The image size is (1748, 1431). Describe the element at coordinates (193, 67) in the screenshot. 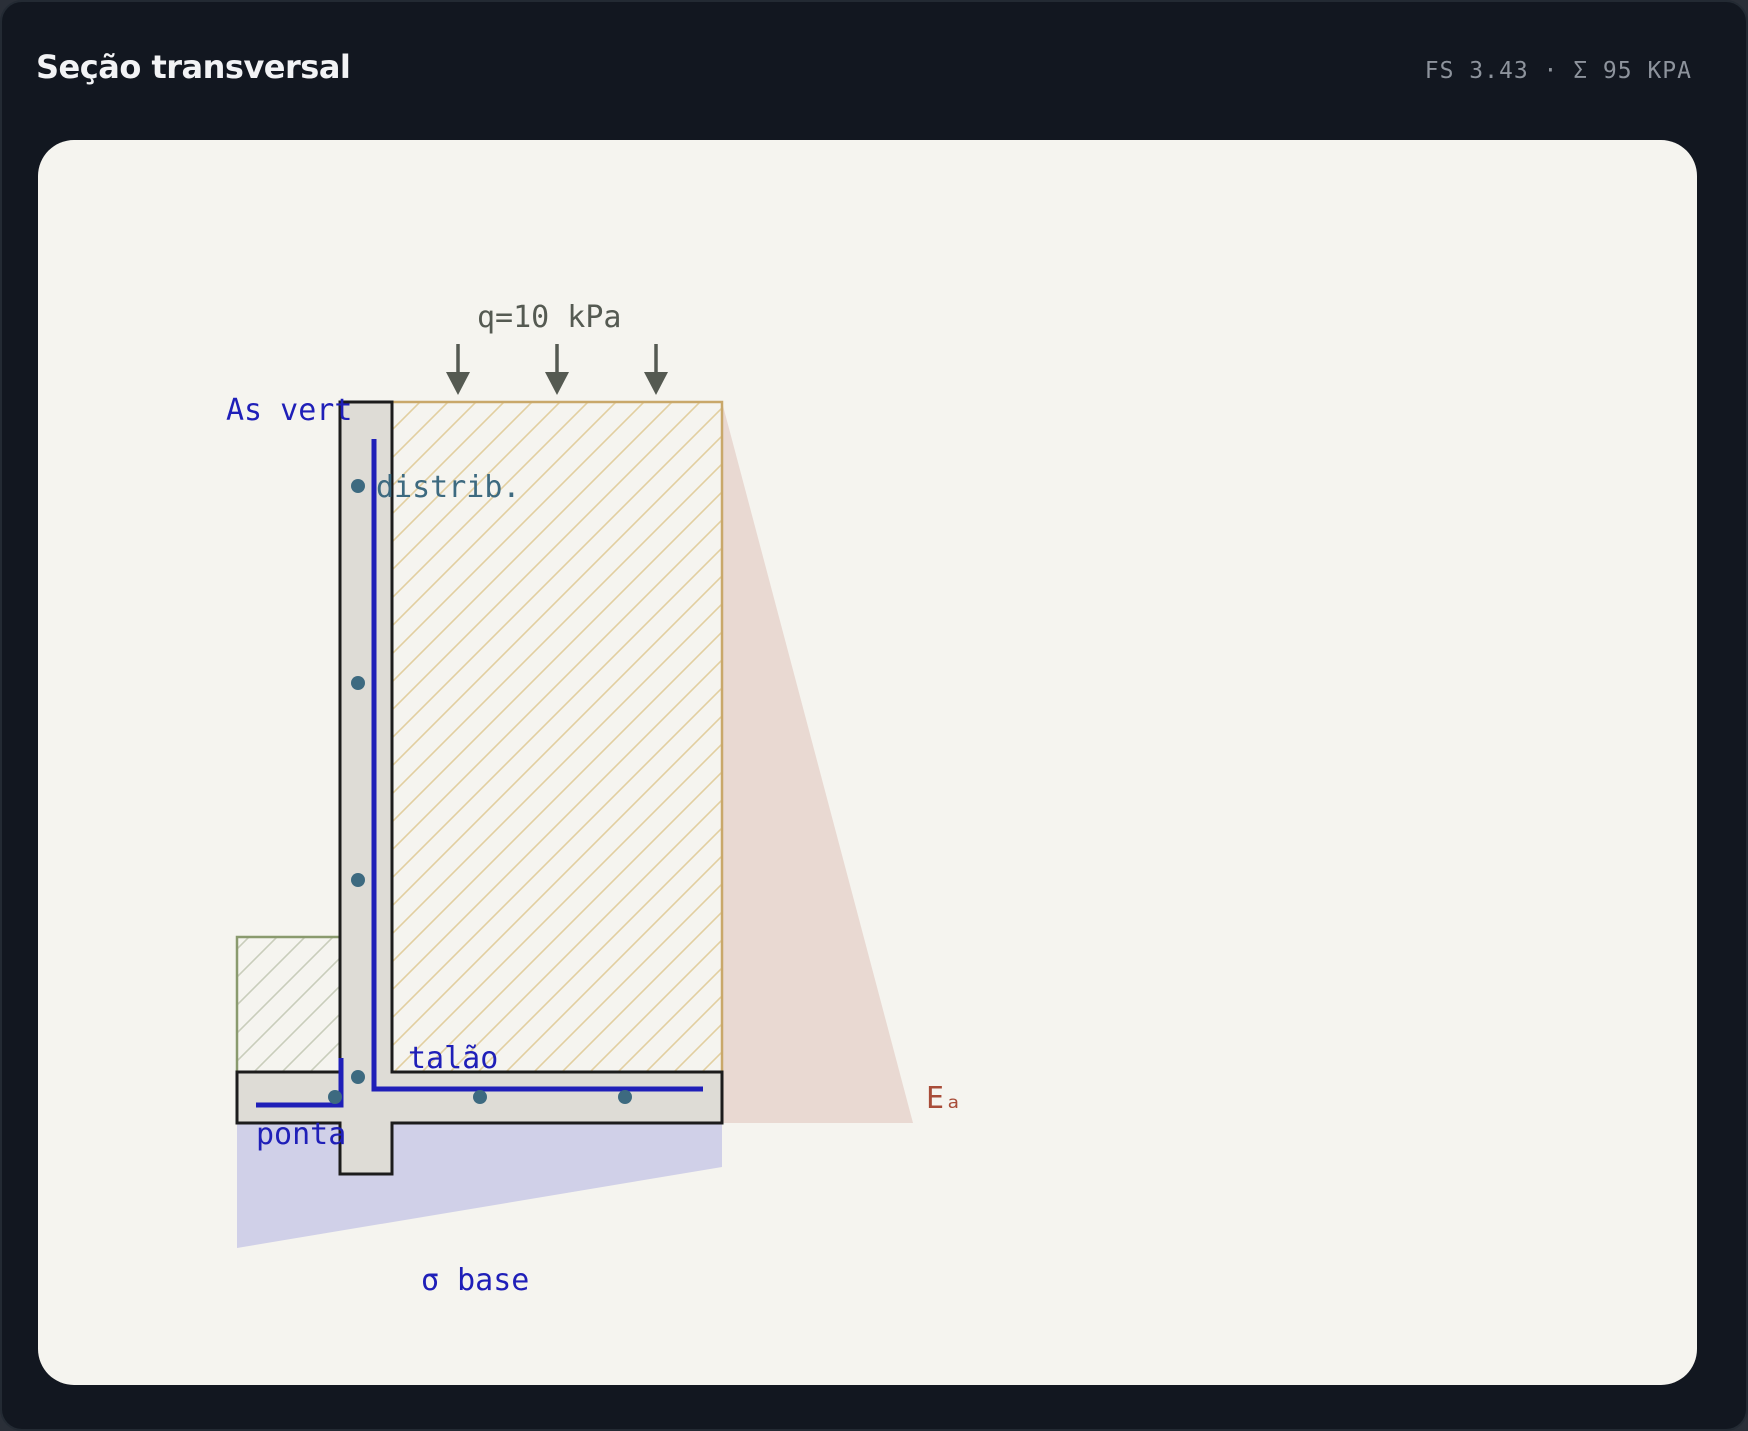

I see `page-title: Seção transversal` at that location.